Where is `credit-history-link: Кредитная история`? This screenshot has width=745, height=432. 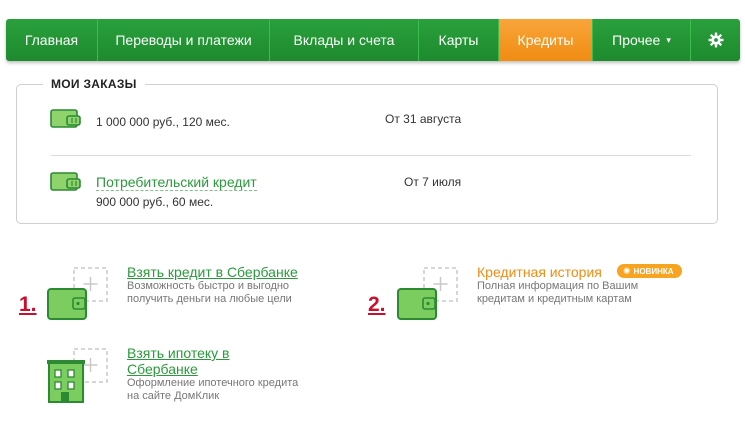
credit-history-link: Кредитная история is located at coordinates (539, 272).